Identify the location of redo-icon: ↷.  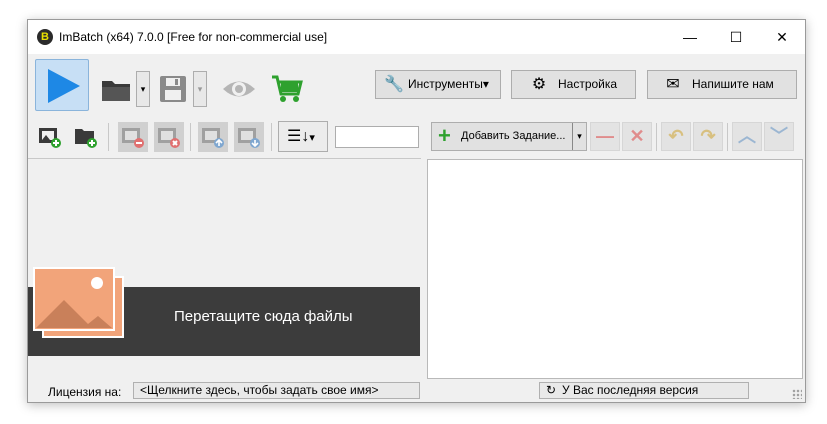
(708, 136).